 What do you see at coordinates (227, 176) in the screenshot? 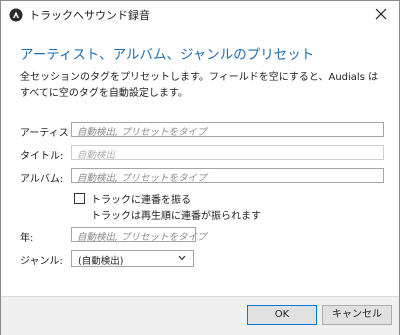
I see `album-input: 自動検出, プリセットをタイプ` at bounding box center [227, 176].